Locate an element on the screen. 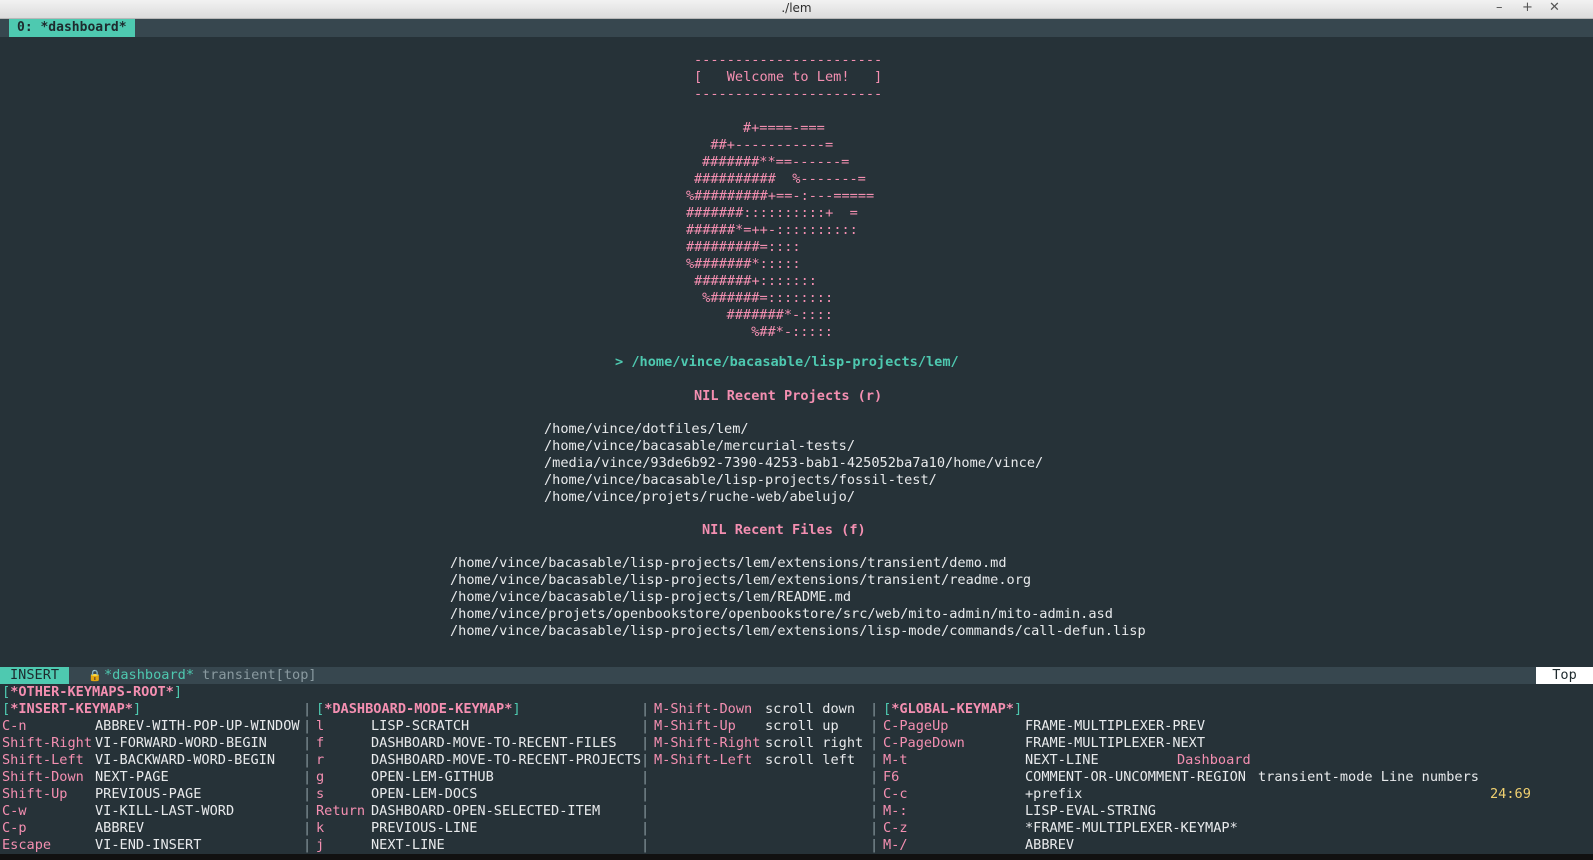 The height and width of the screenshot is (860, 1593). global-keymap-header: [*GLOBAL-KEYMAP*] is located at coordinates (953, 709).